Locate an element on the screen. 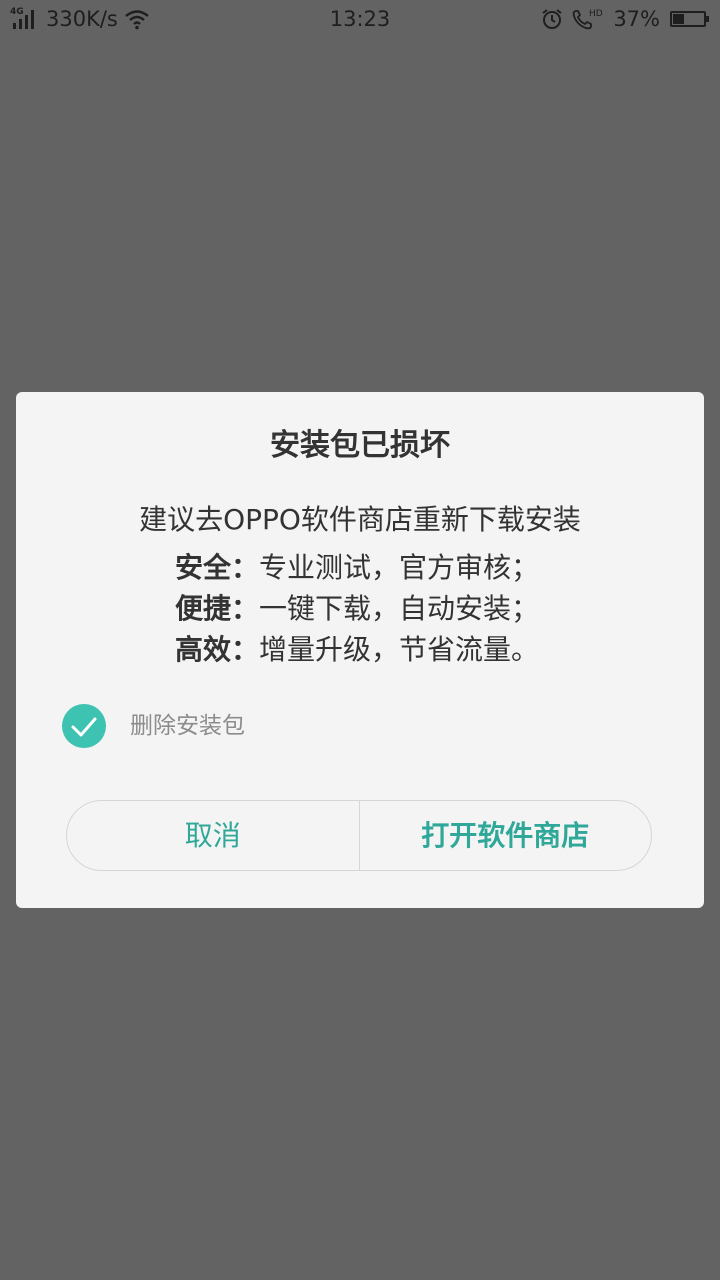 This screenshot has height=1280, width=720. battery-level is located at coordinates (678, 19).